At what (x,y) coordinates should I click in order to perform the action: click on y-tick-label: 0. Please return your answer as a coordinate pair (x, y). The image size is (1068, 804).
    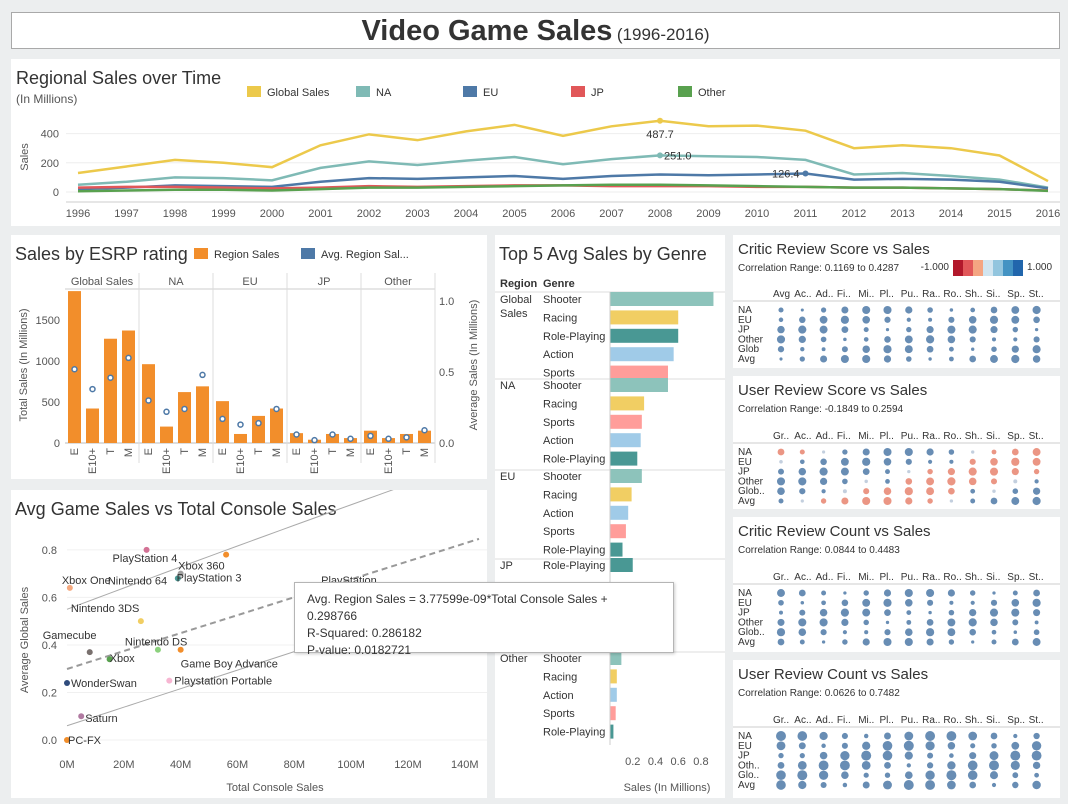
    Looking at the image, I should click on (56, 193).